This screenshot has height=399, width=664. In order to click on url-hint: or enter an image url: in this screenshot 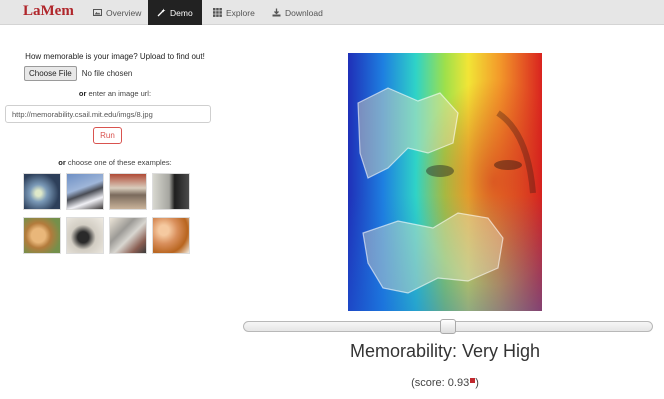, I will do `click(115, 93)`.